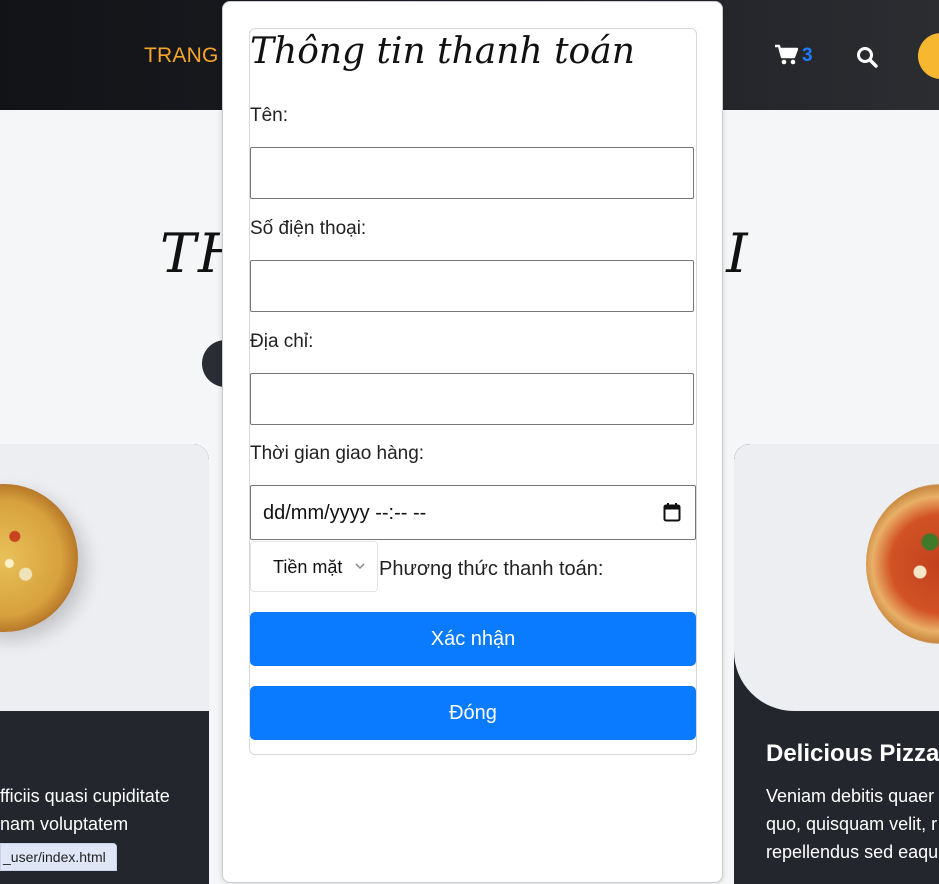  I want to click on search-icon, so click(867, 57).